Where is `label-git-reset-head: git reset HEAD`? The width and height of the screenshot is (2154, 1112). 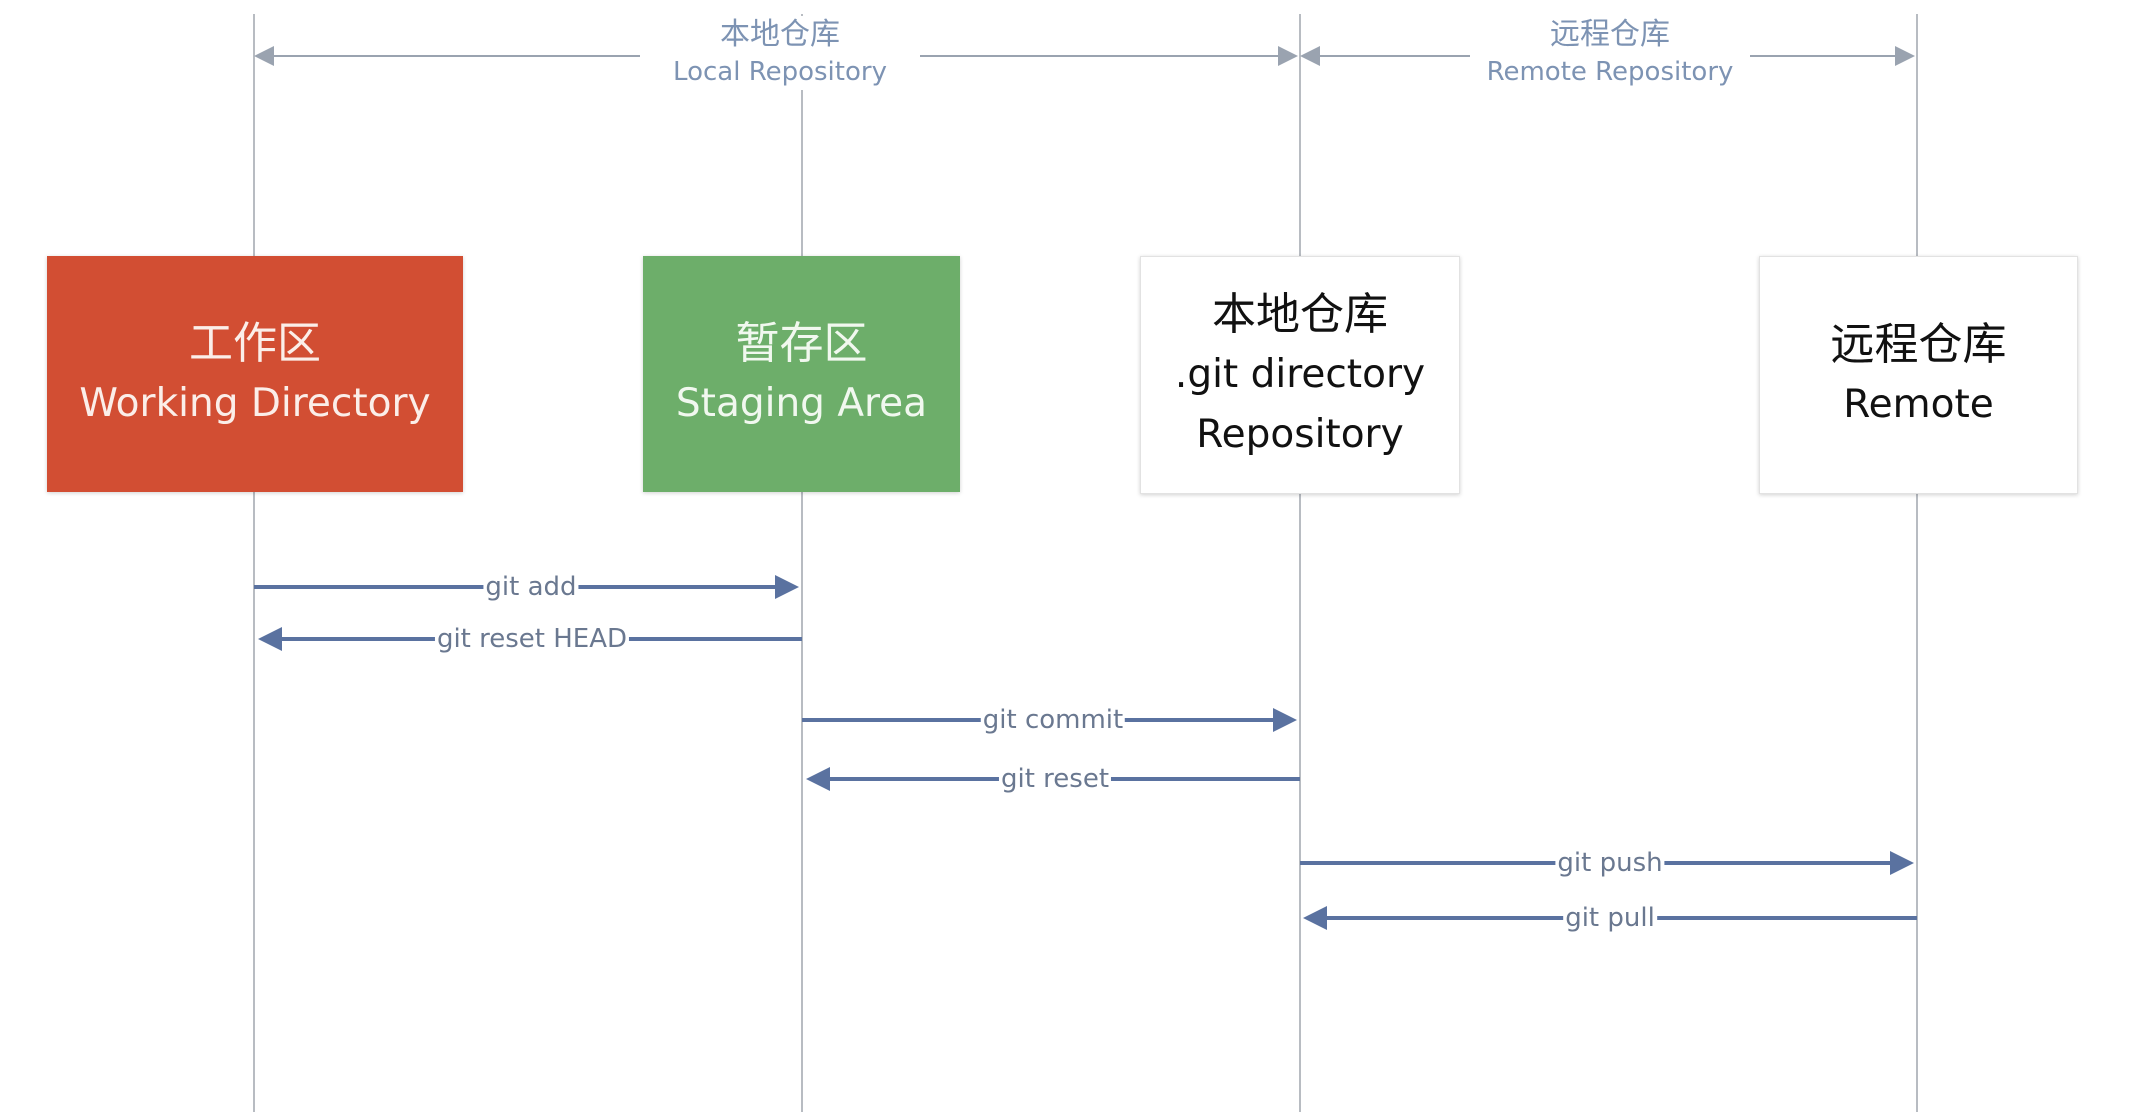 label-git-reset-head: git reset HEAD is located at coordinates (532, 639).